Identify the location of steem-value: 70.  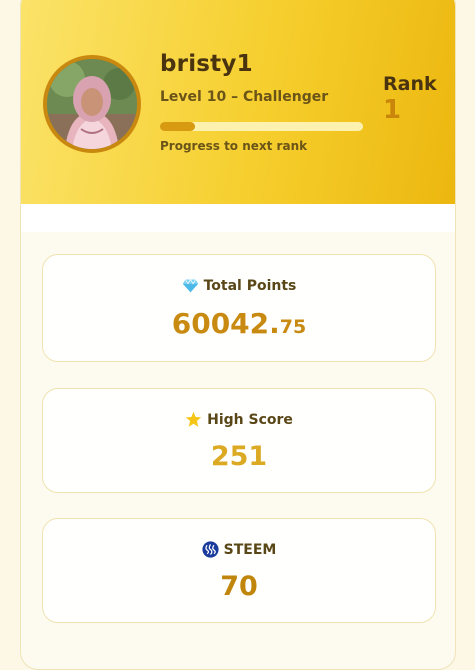
(239, 586).